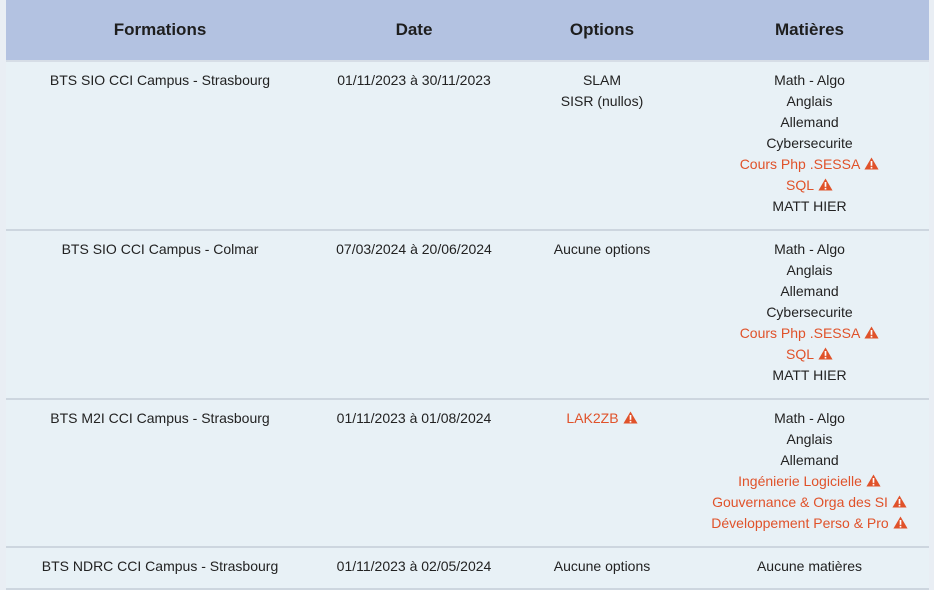 The image size is (934, 590). What do you see at coordinates (602, 473) in the screenshot?
I see `options-cell: LAK2ZB` at bounding box center [602, 473].